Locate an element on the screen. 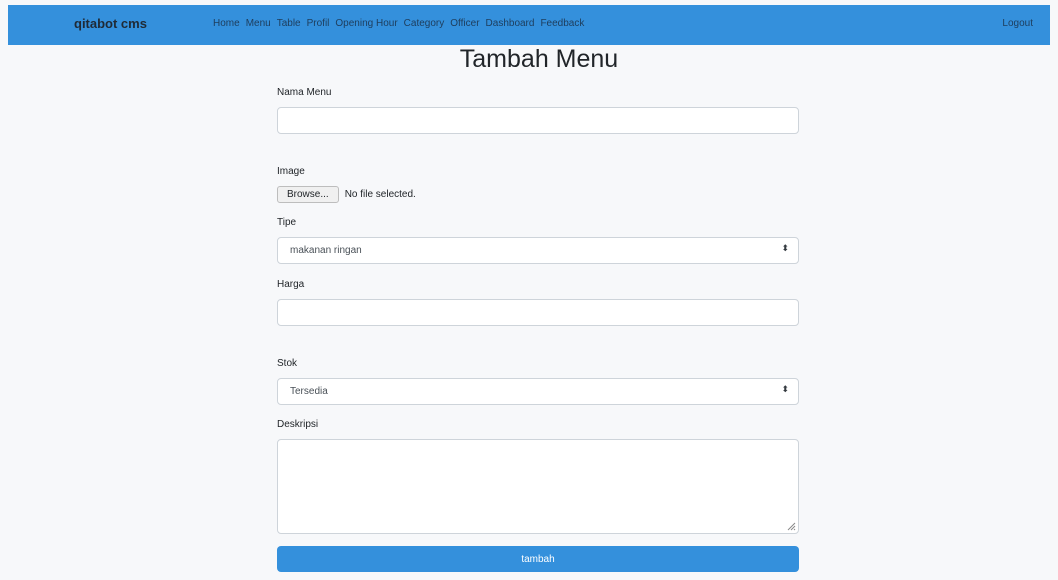  brand-logo: qitabot cms is located at coordinates (110, 23).